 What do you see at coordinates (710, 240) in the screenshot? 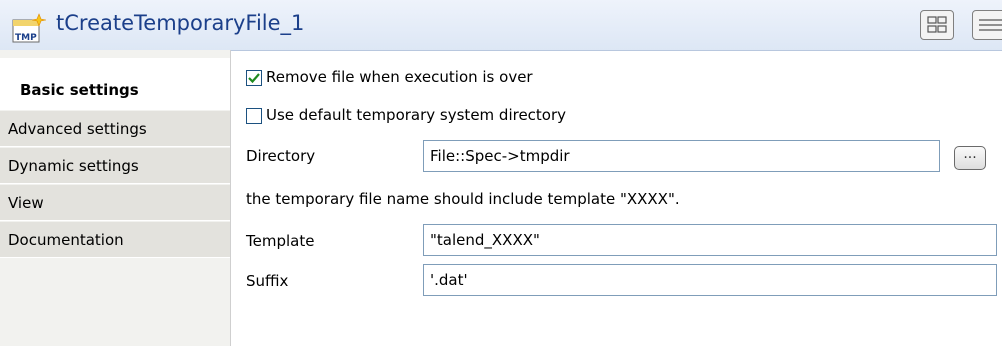
I see `template-field: "talend_XXXX"` at bounding box center [710, 240].